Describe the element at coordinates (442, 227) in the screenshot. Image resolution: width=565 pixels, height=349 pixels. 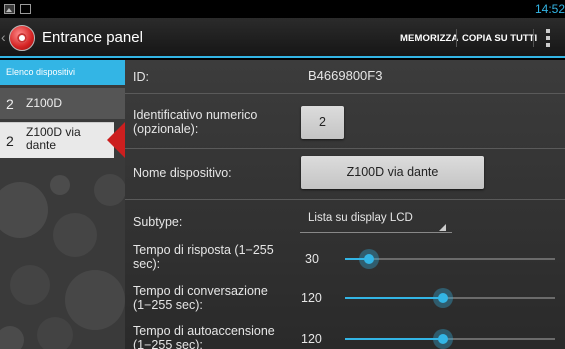
I see `spinner-caret-icon` at that location.